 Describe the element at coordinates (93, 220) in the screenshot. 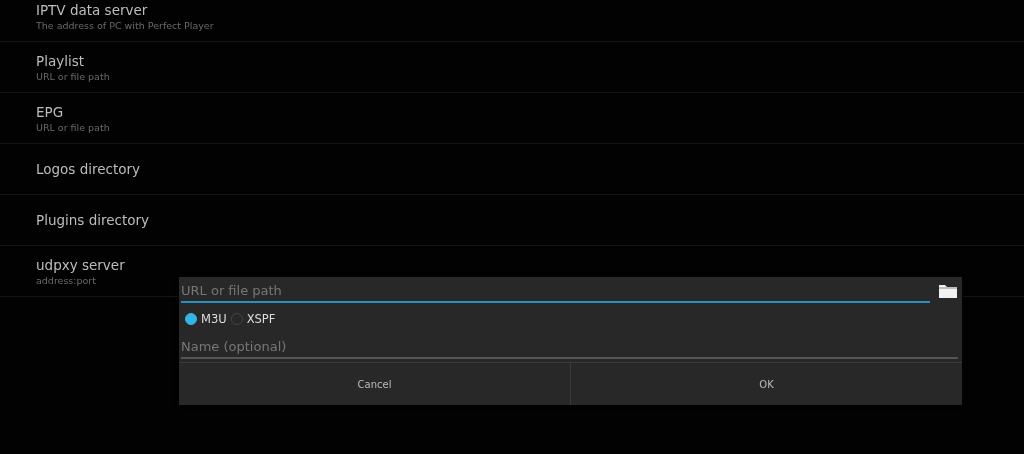

I see `setting-title: Plugins directory` at that location.